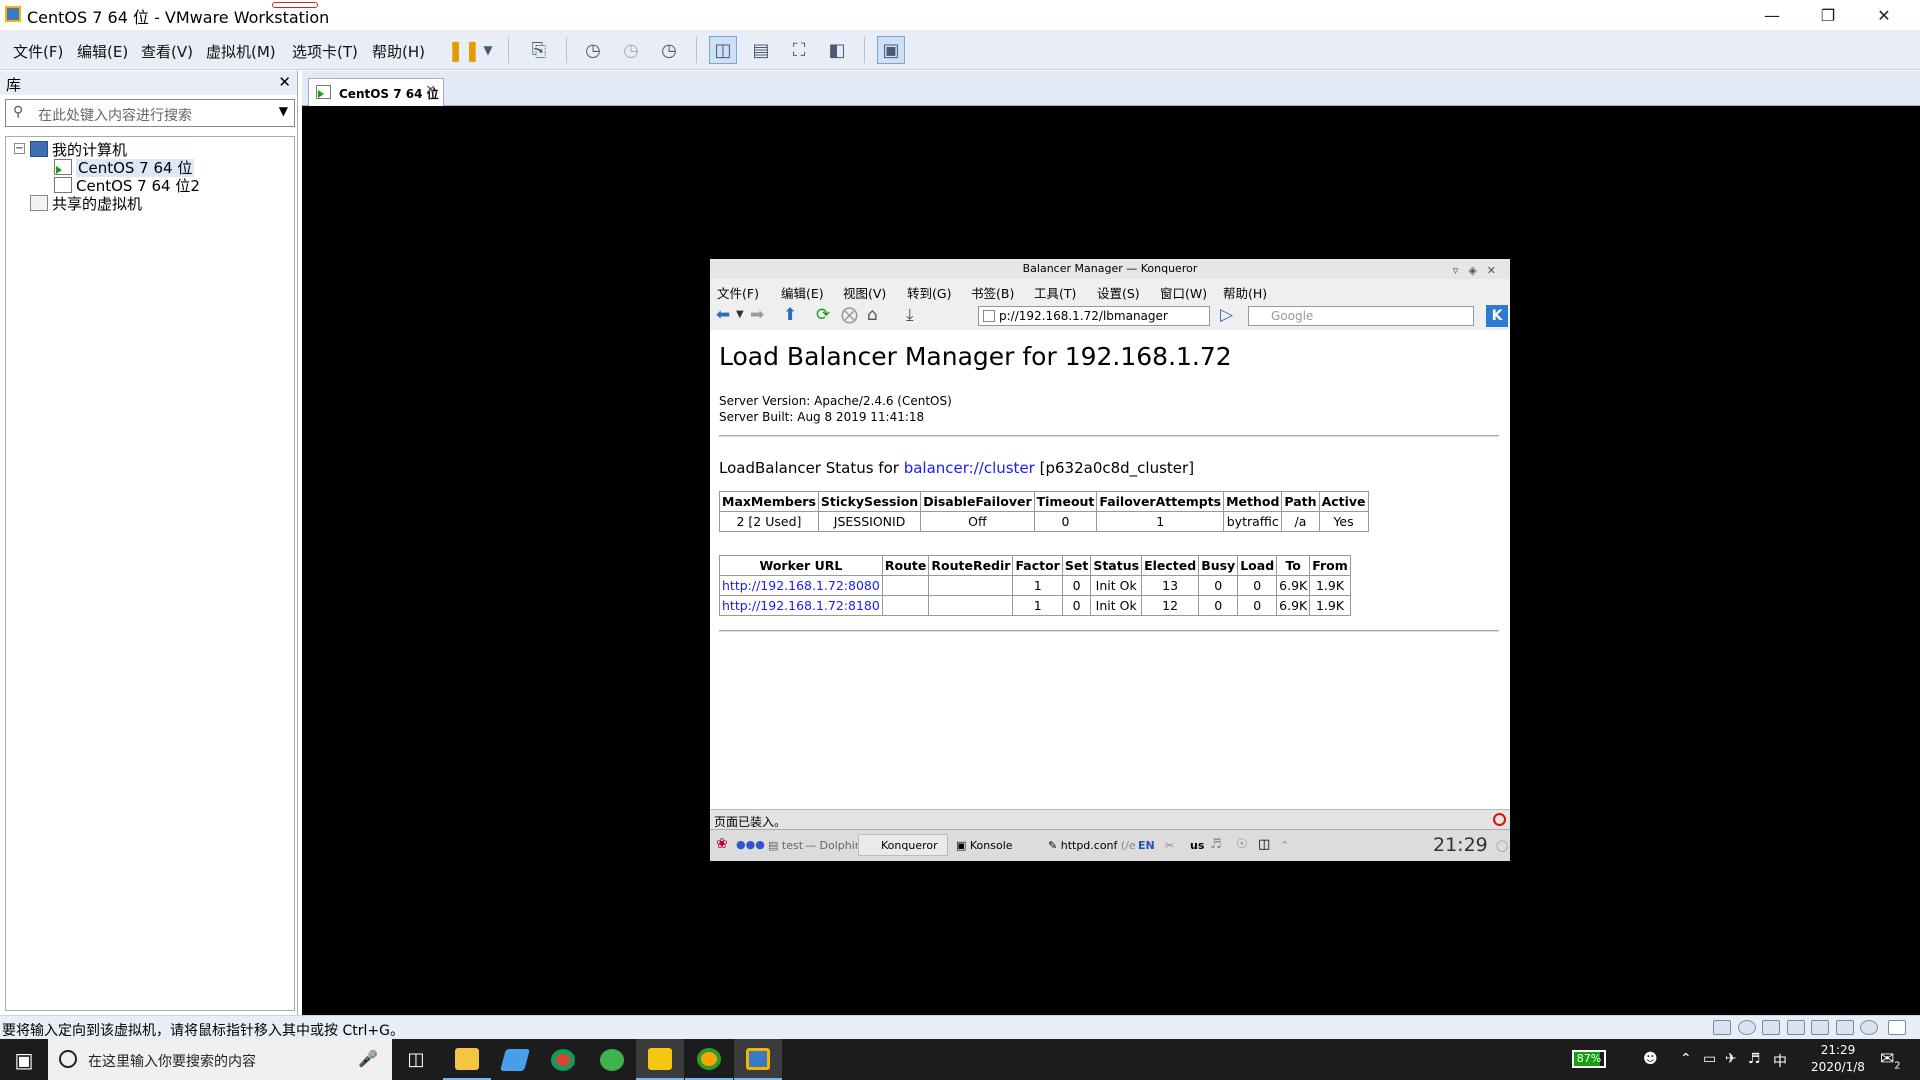  What do you see at coordinates (376, 92) in the screenshot?
I see `tab-centos: CentOS 7 64 位 ✕` at bounding box center [376, 92].